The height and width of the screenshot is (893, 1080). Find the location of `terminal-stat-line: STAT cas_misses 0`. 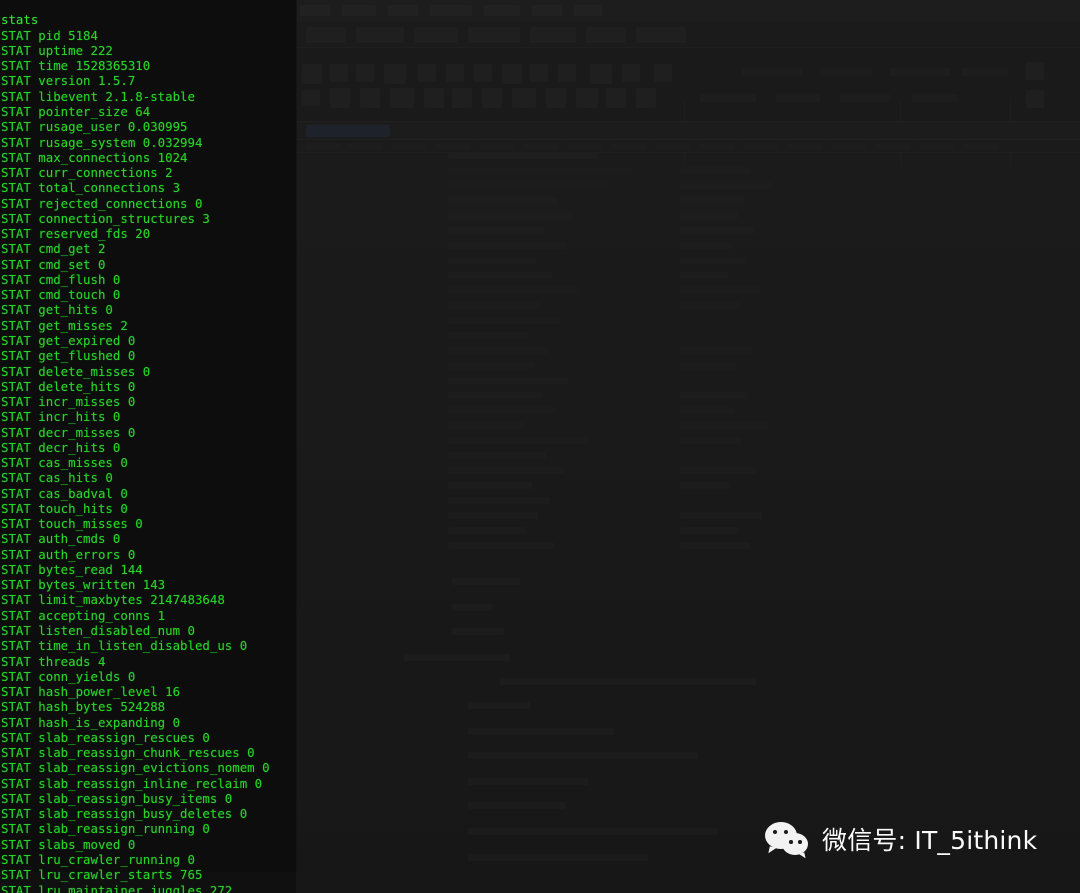

terminal-stat-line: STAT cas_misses 0 is located at coordinates (64, 463).